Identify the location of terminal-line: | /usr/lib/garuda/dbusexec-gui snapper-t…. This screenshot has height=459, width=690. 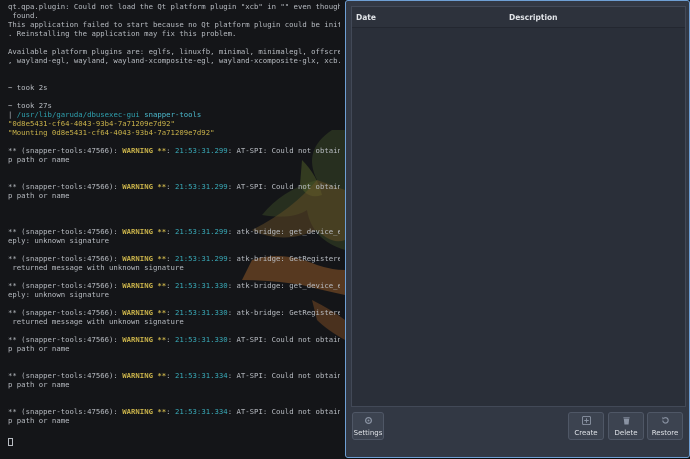
(174, 114).